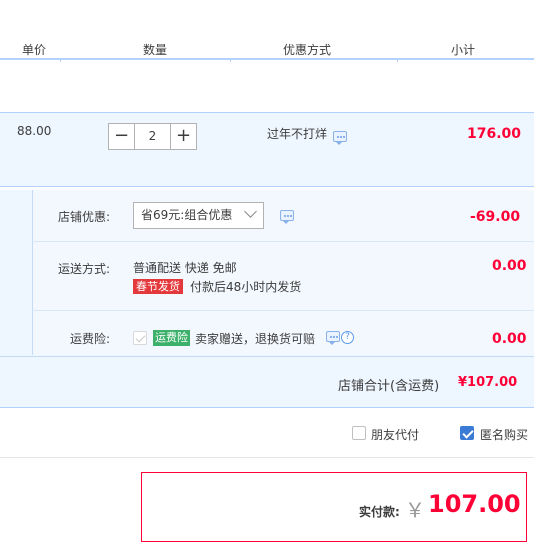  Describe the element at coordinates (255, 339) in the screenshot. I see `insurance-text: 卖家赠送，退换货可赔` at that location.